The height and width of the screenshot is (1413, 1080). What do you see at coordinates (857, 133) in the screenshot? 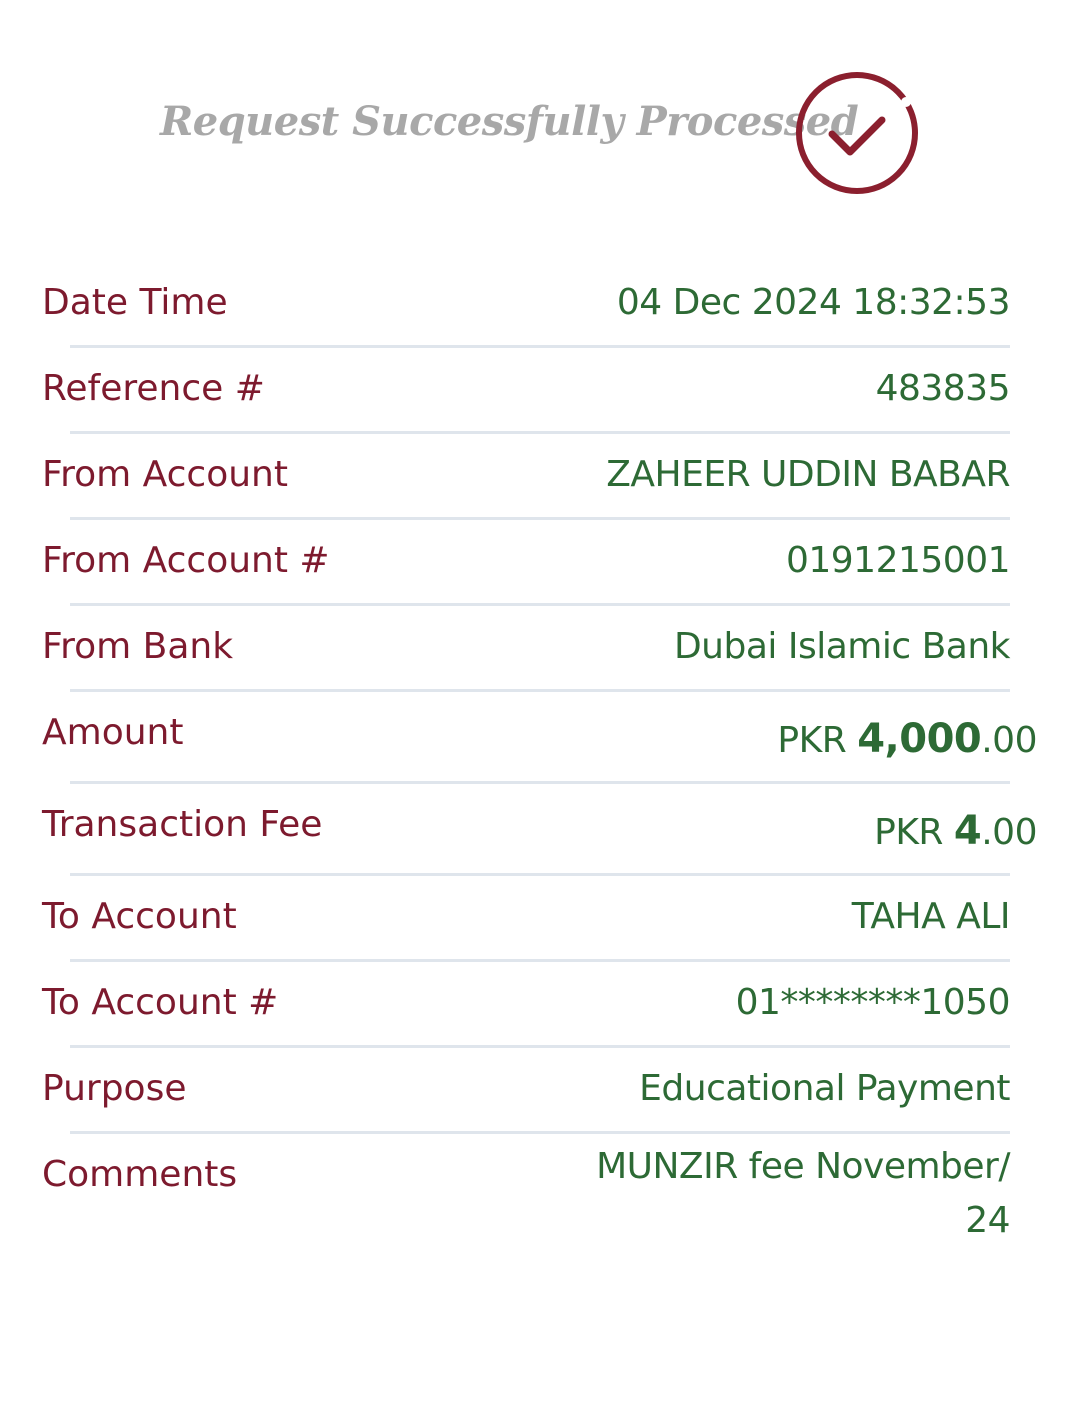
I see `check-circle-icon` at bounding box center [857, 133].